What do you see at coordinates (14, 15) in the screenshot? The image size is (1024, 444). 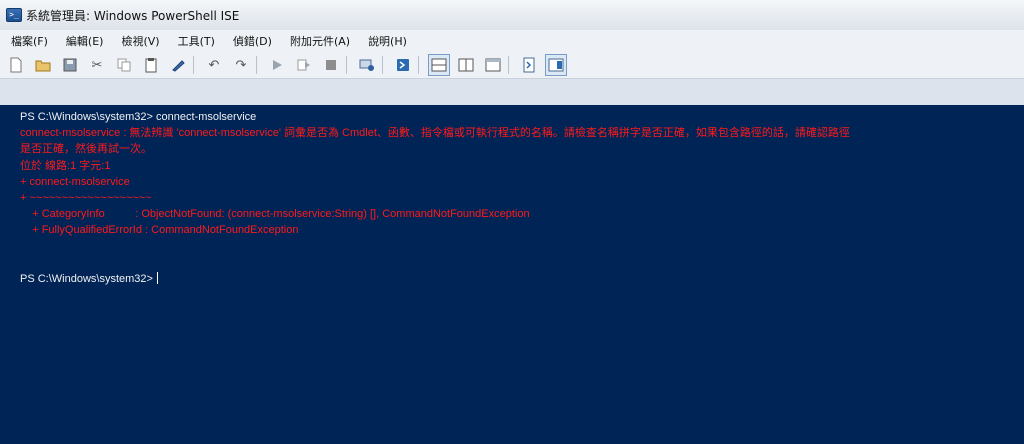 I see `powershell-icon: >_` at bounding box center [14, 15].